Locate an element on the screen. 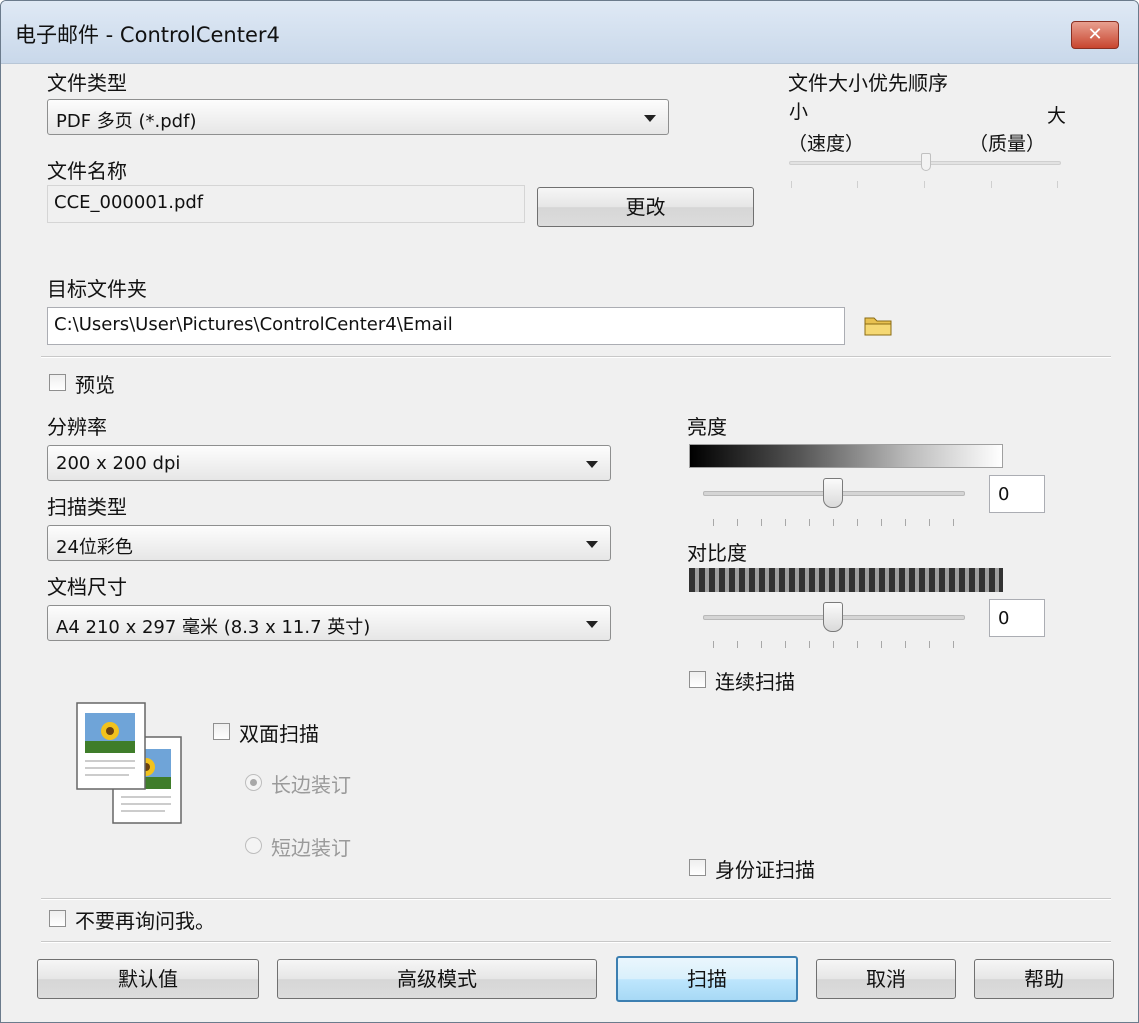 The width and height of the screenshot is (1139, 1023). file-type-label: 文件类型 is located at coordinates (87, 83).